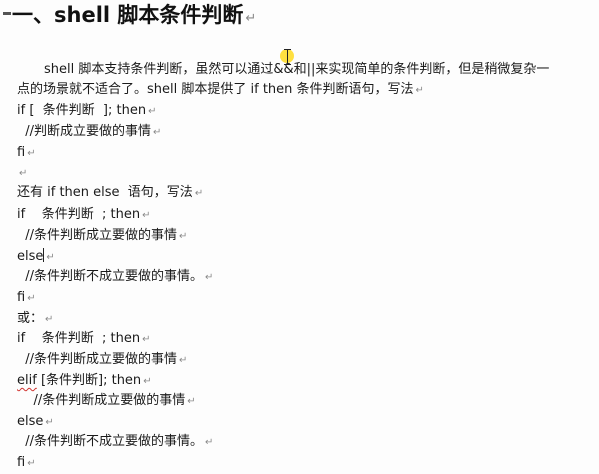 Image resolution: width=599 pixels, height=474 pixels. What do you see at coordinates (89, 131) in the screenshot?
I see `code-line: //判断成立要做的事情 ↵` at bounding box center [89, 131].